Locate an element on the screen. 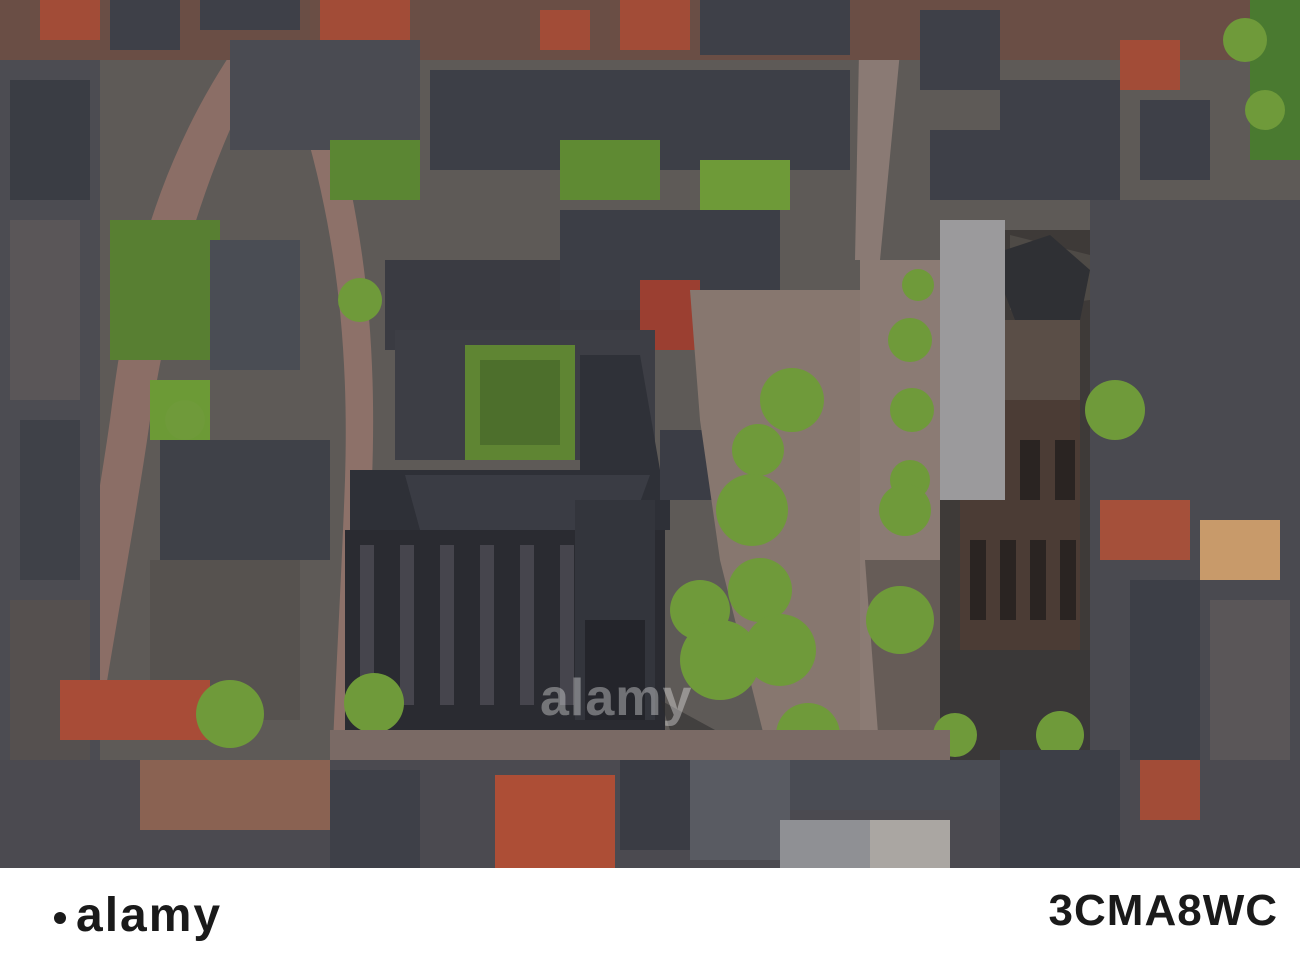 The width and height of the screenshot is (1300, 956). footer-bar: alamy 3CMA8WC is located at coordinates (650, 912).